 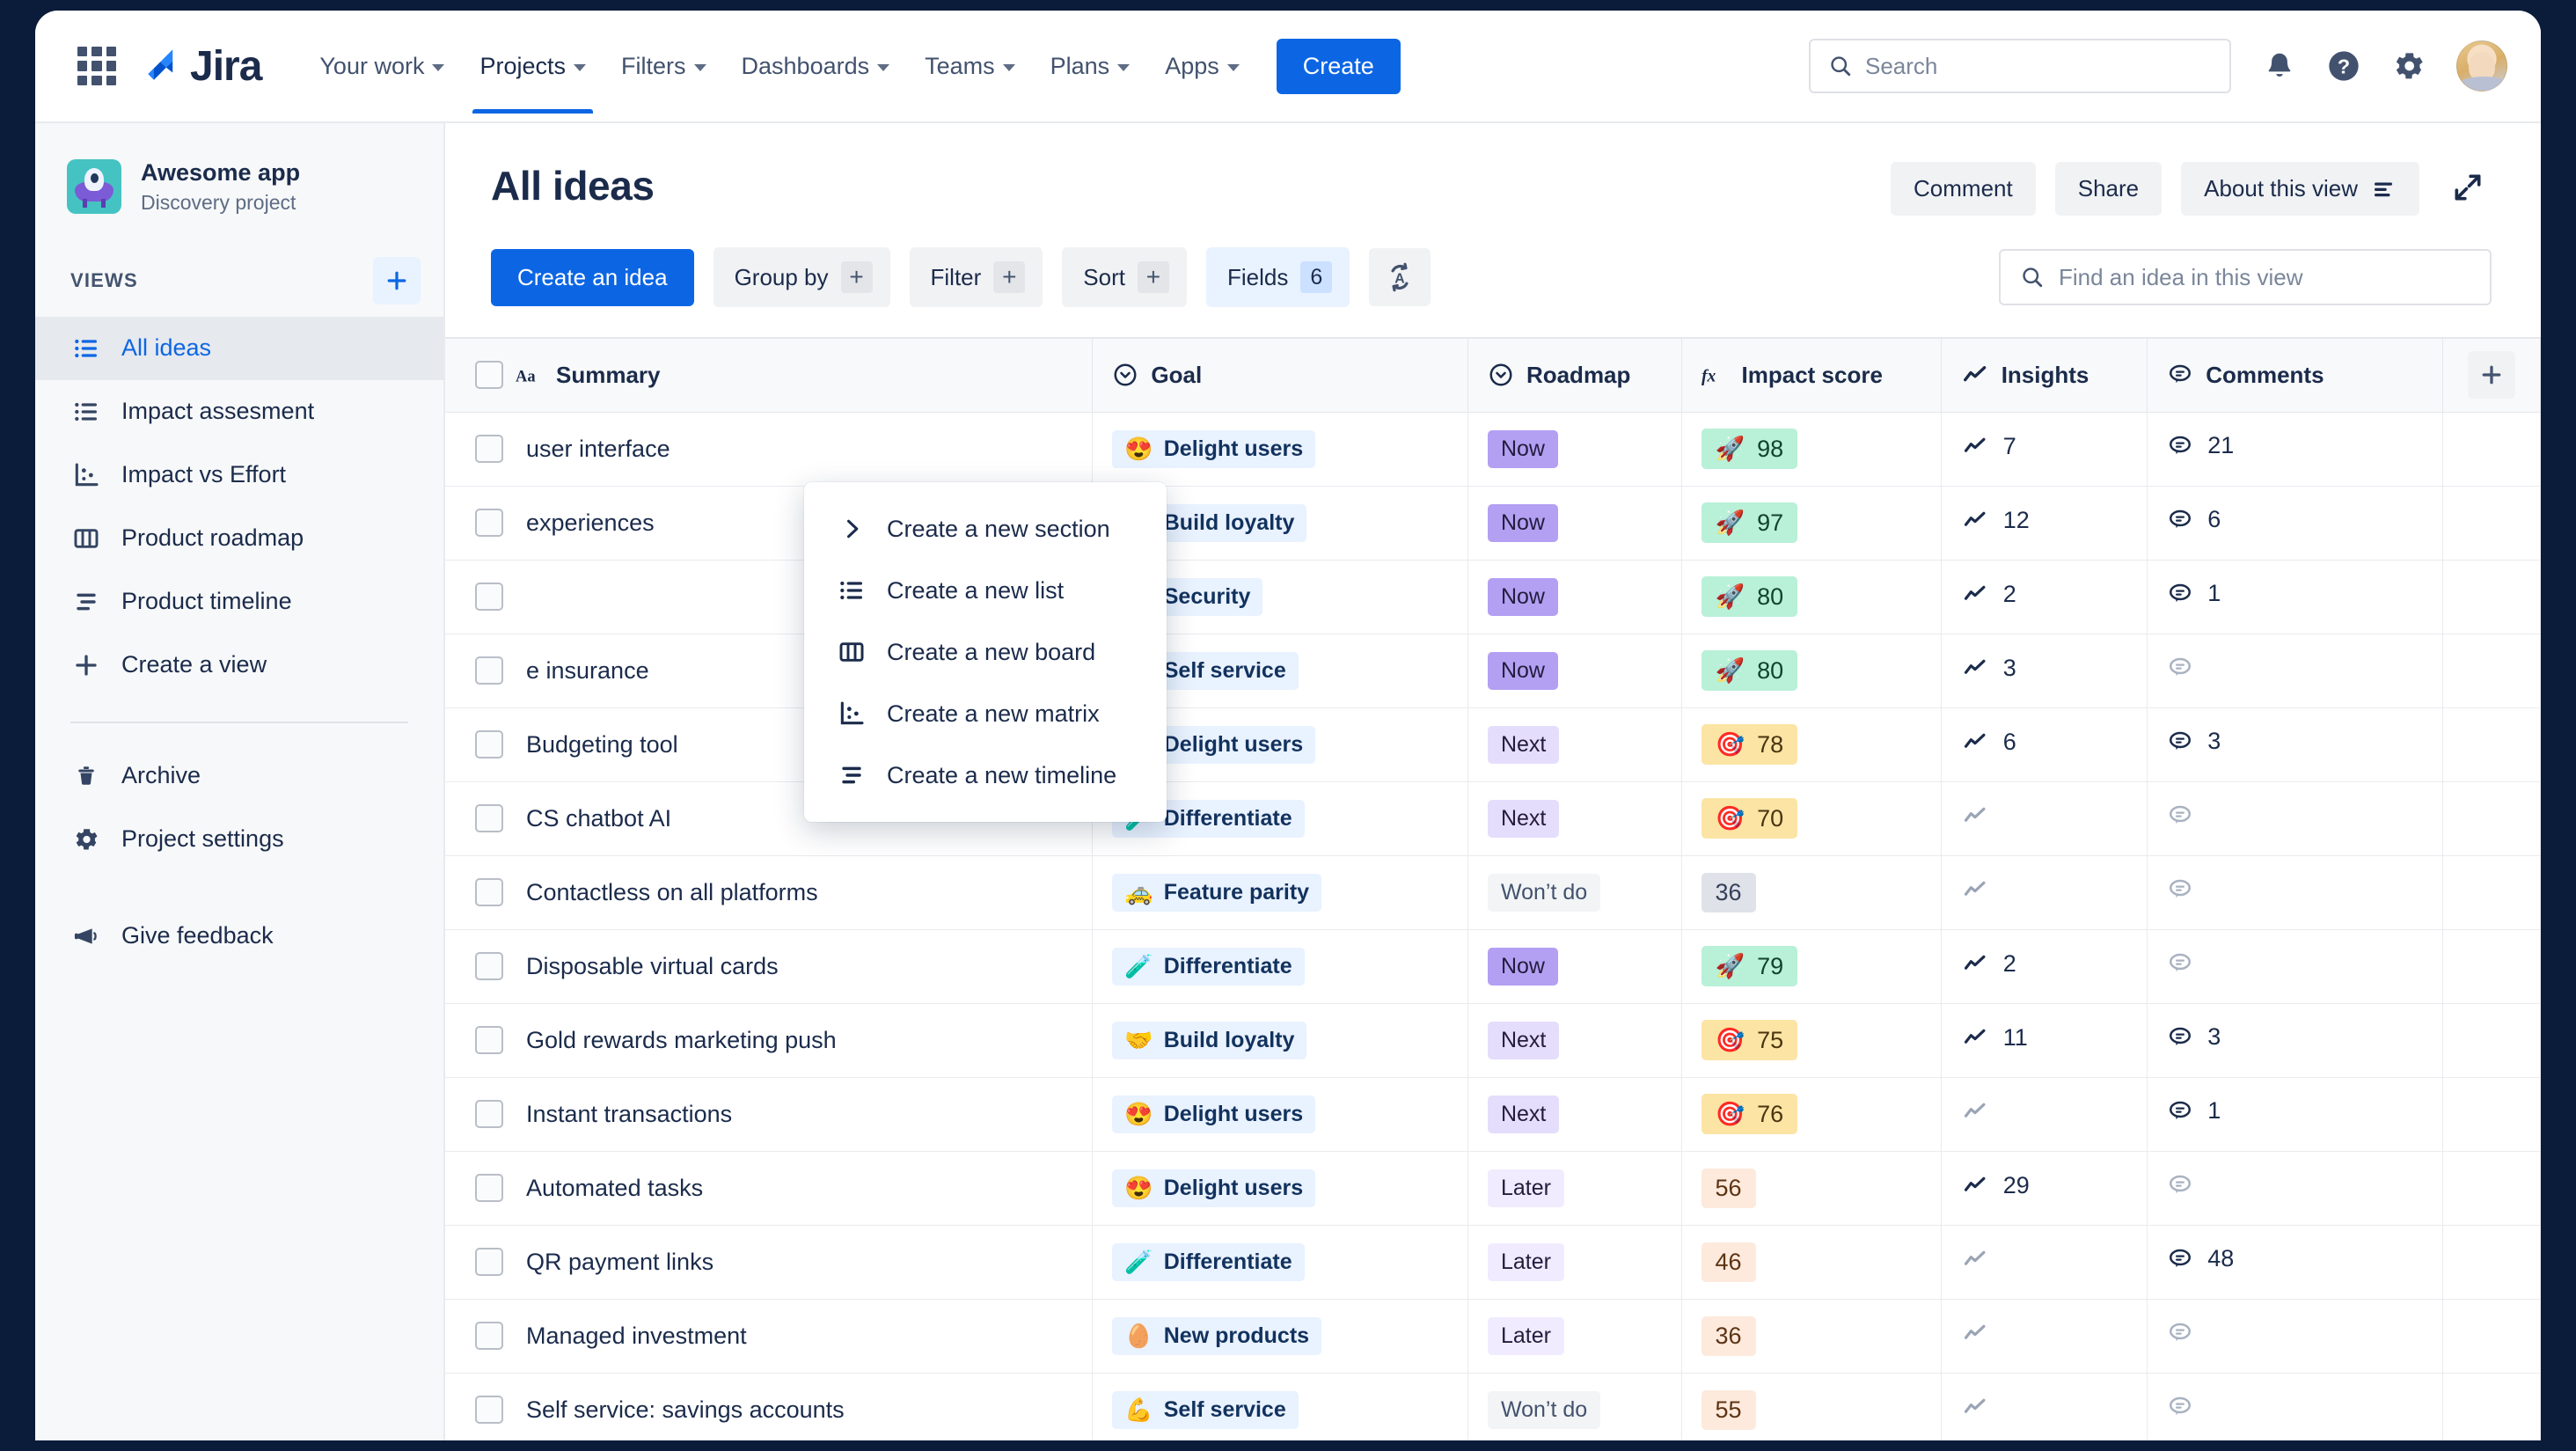 I want to click on column-header-comments: Comments, so click(x=2295, y=375).